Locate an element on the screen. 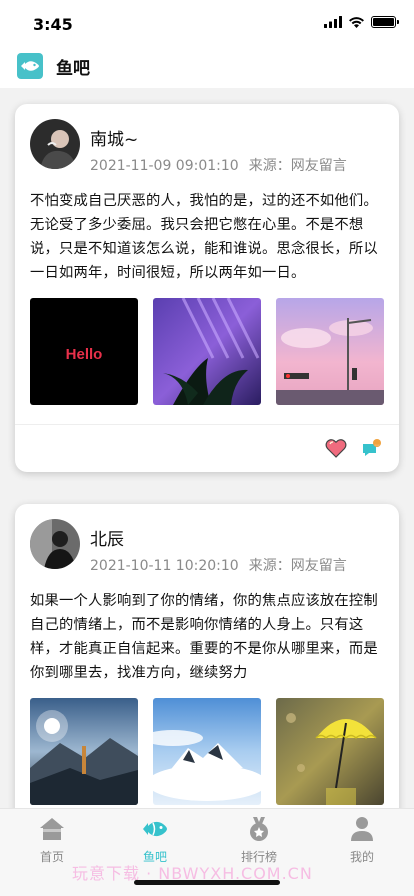 The width and height of the screenshot is (414, 896). tab-ranking: 排行榜 is located at coordinates (259, 840).